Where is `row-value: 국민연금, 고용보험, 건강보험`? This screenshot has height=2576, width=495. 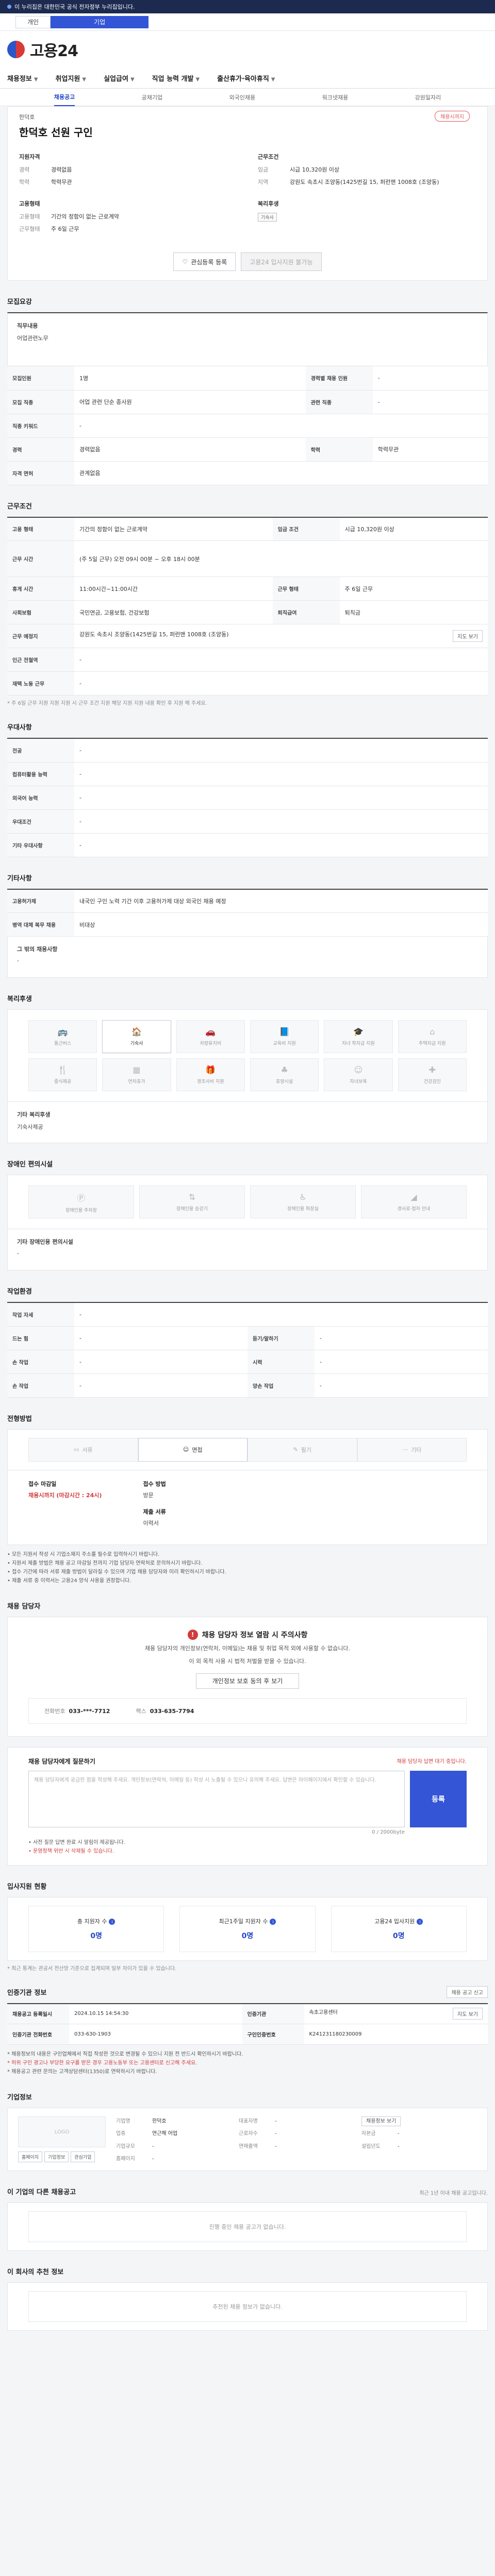 row-value: 국민연금, 고용보험, 건강보험 is located at coordinates (173, 612).